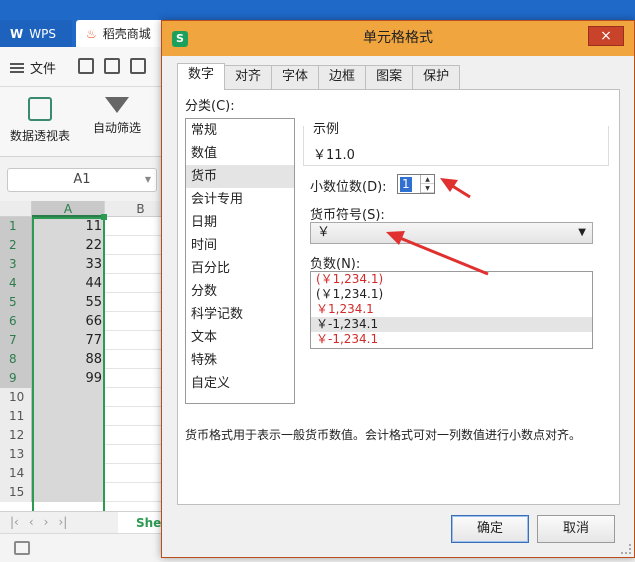  Describe the element at coordinates (62, 522) in the screenshot. I see `last-sheet-icon: ›|` at that location.